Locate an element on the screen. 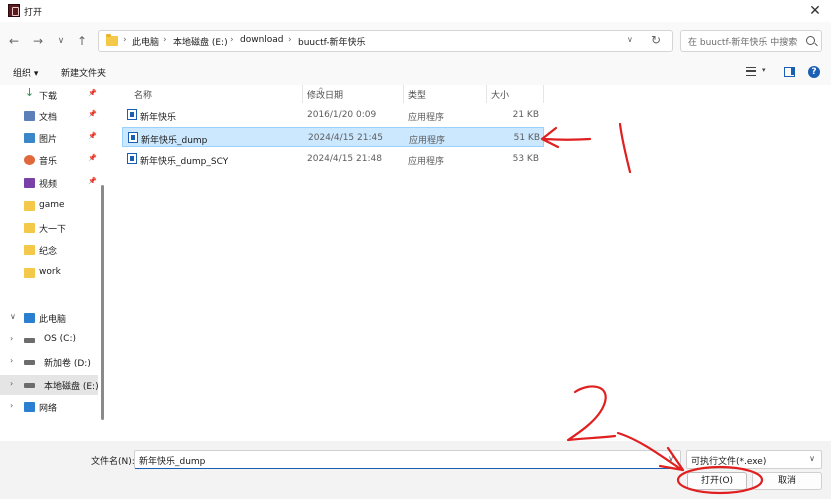 This screenshot has width=831, height=499. file-size: 51 KB is located at coordinates (526, 138).